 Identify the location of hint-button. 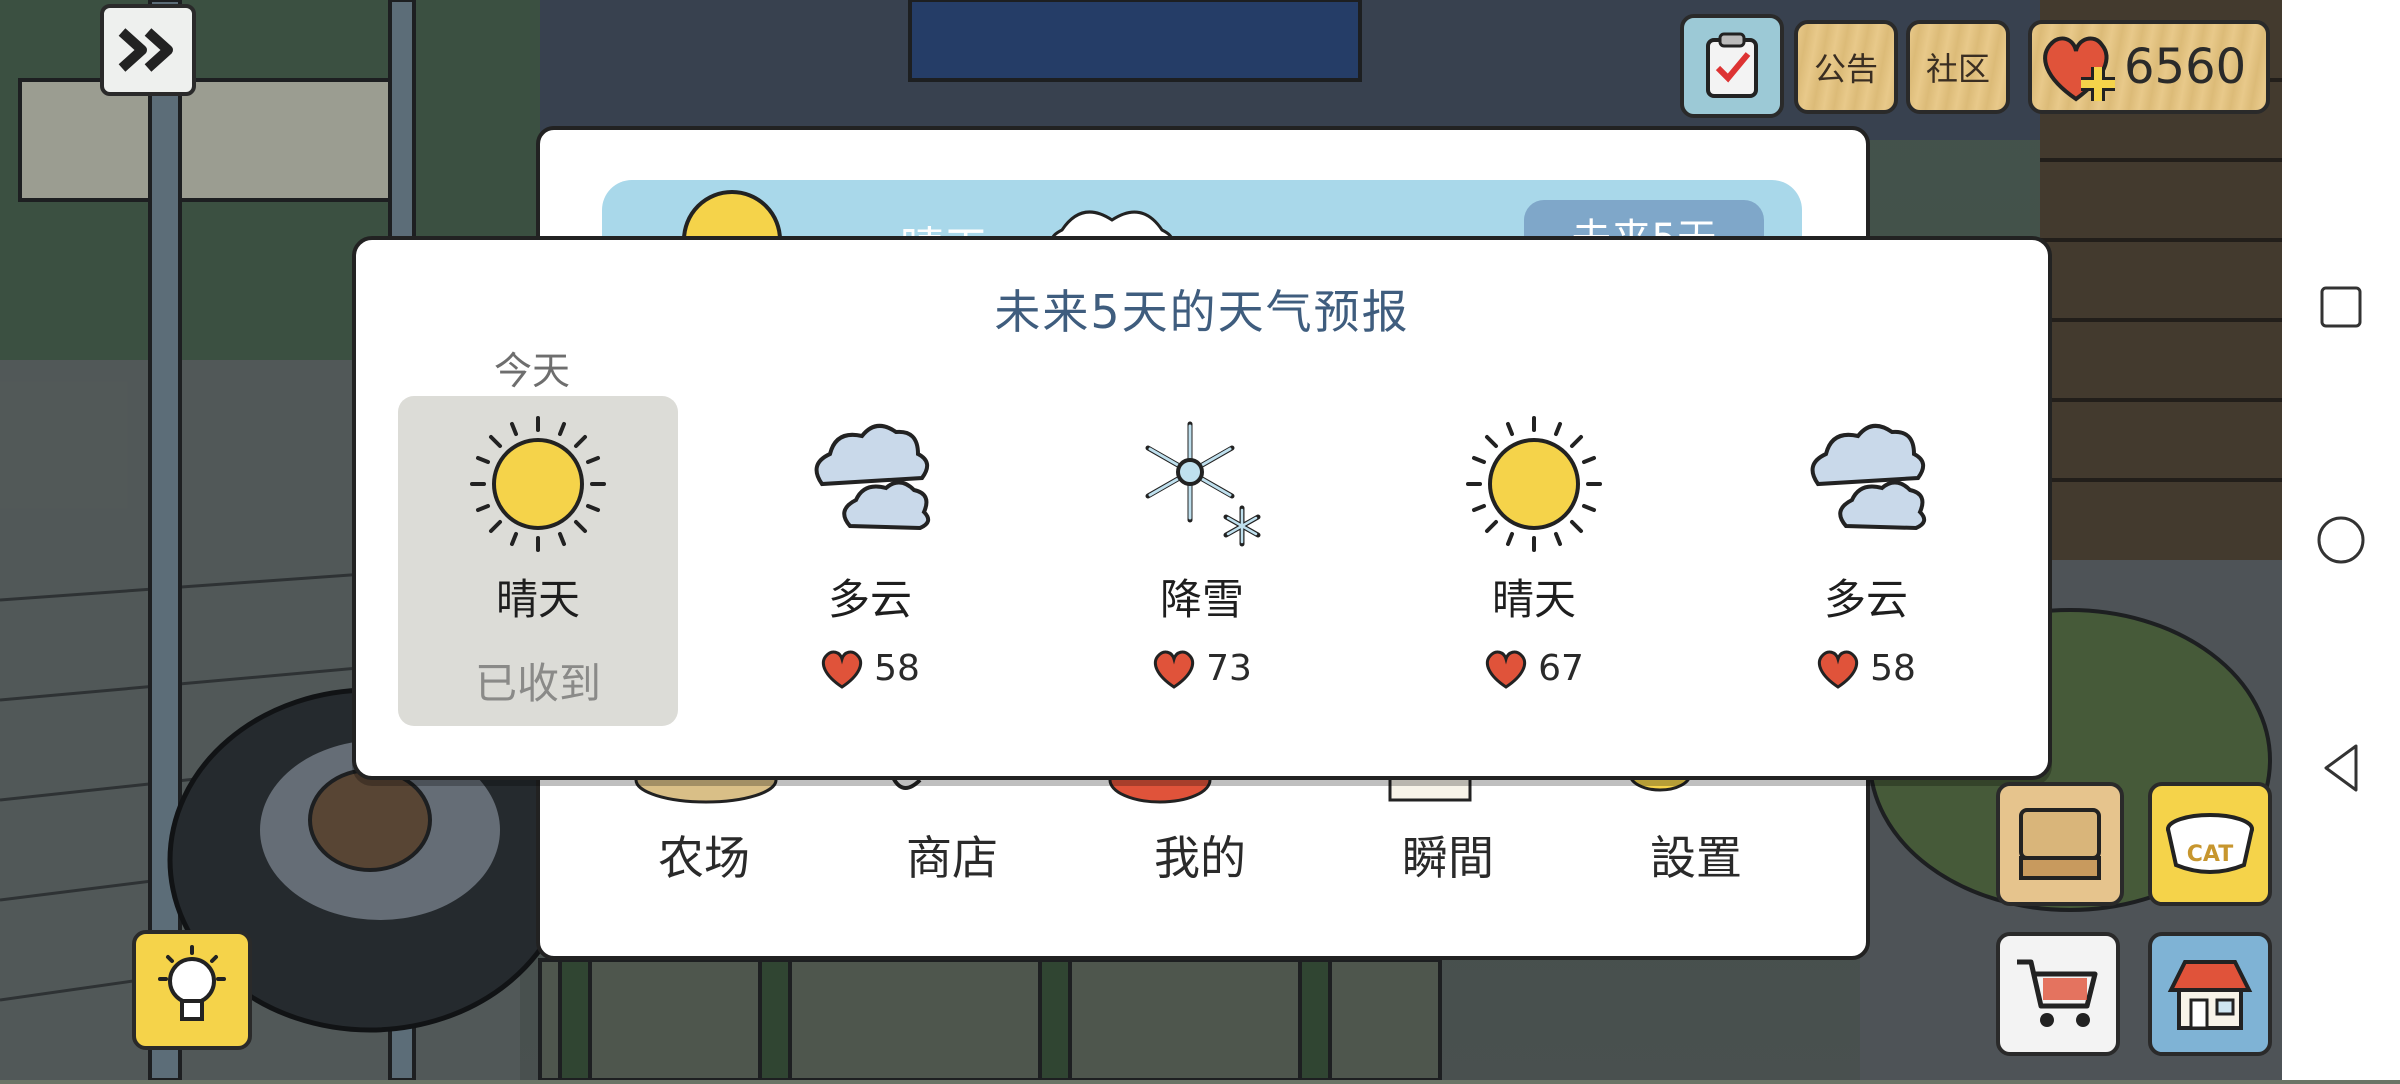
(192, 990).